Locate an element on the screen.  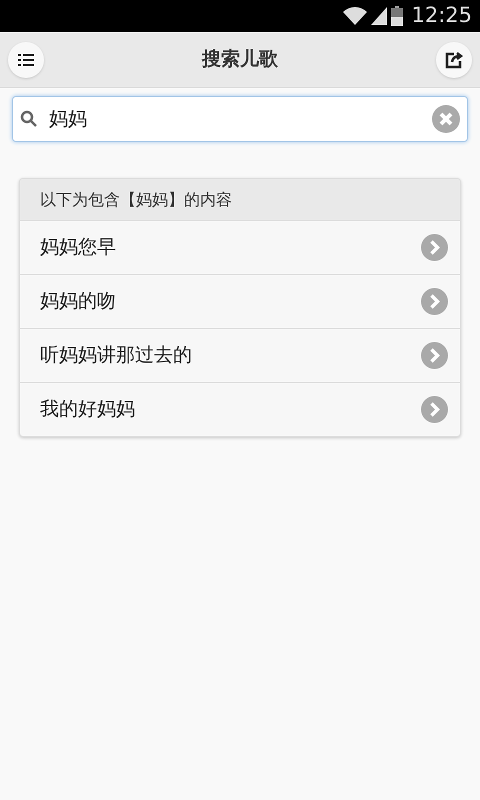
share-button is located at coordinates (454, 60).